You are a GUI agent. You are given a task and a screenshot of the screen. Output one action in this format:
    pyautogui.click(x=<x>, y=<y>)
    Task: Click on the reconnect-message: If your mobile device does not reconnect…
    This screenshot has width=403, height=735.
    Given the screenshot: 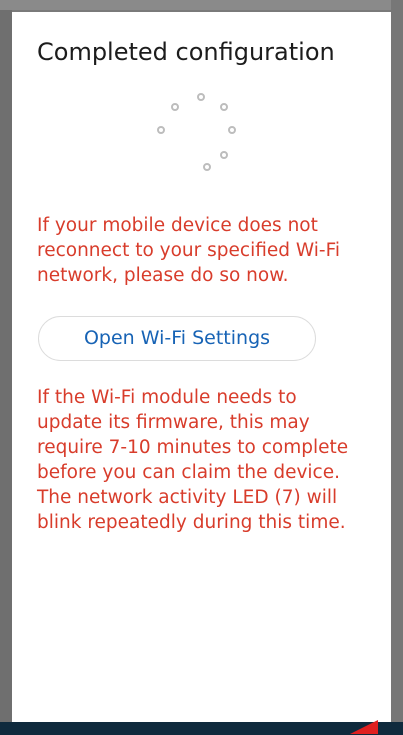 What is the action you would take?
    pyautogui.click(x=189, y=250)
    